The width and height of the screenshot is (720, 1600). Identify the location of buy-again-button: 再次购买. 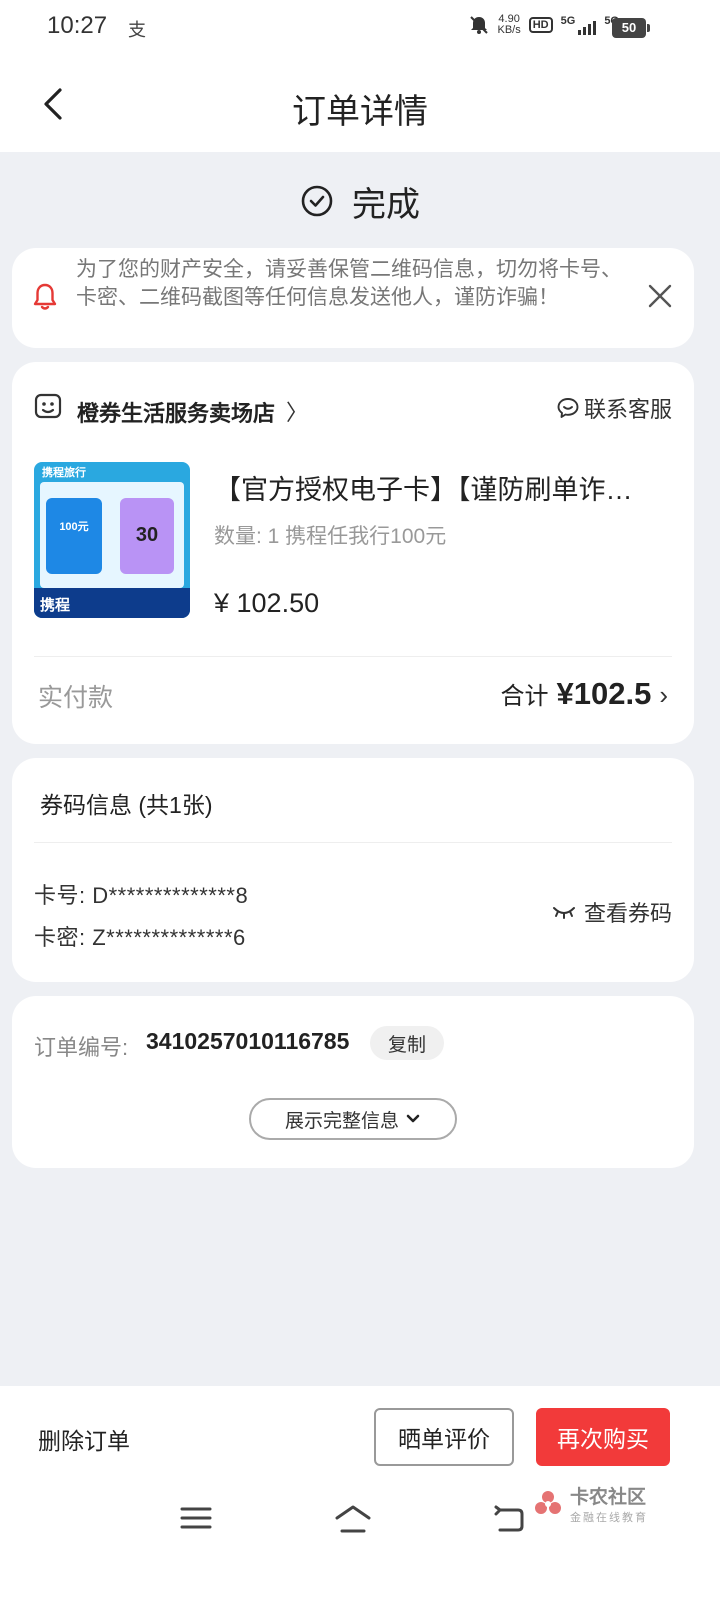
(603, 1437).